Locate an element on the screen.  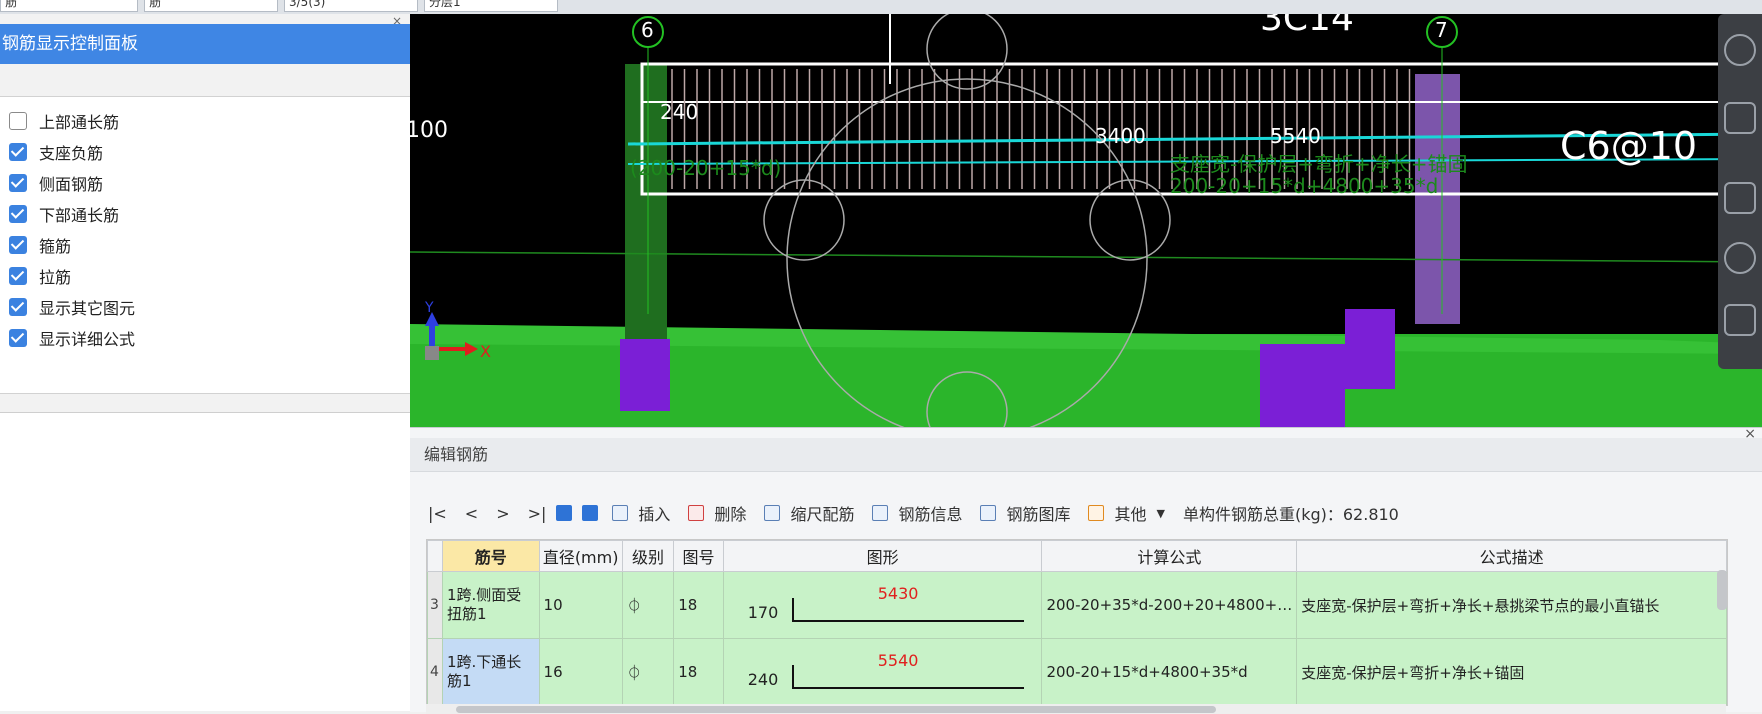
move-down-icon is located at coordinates (590, 513).